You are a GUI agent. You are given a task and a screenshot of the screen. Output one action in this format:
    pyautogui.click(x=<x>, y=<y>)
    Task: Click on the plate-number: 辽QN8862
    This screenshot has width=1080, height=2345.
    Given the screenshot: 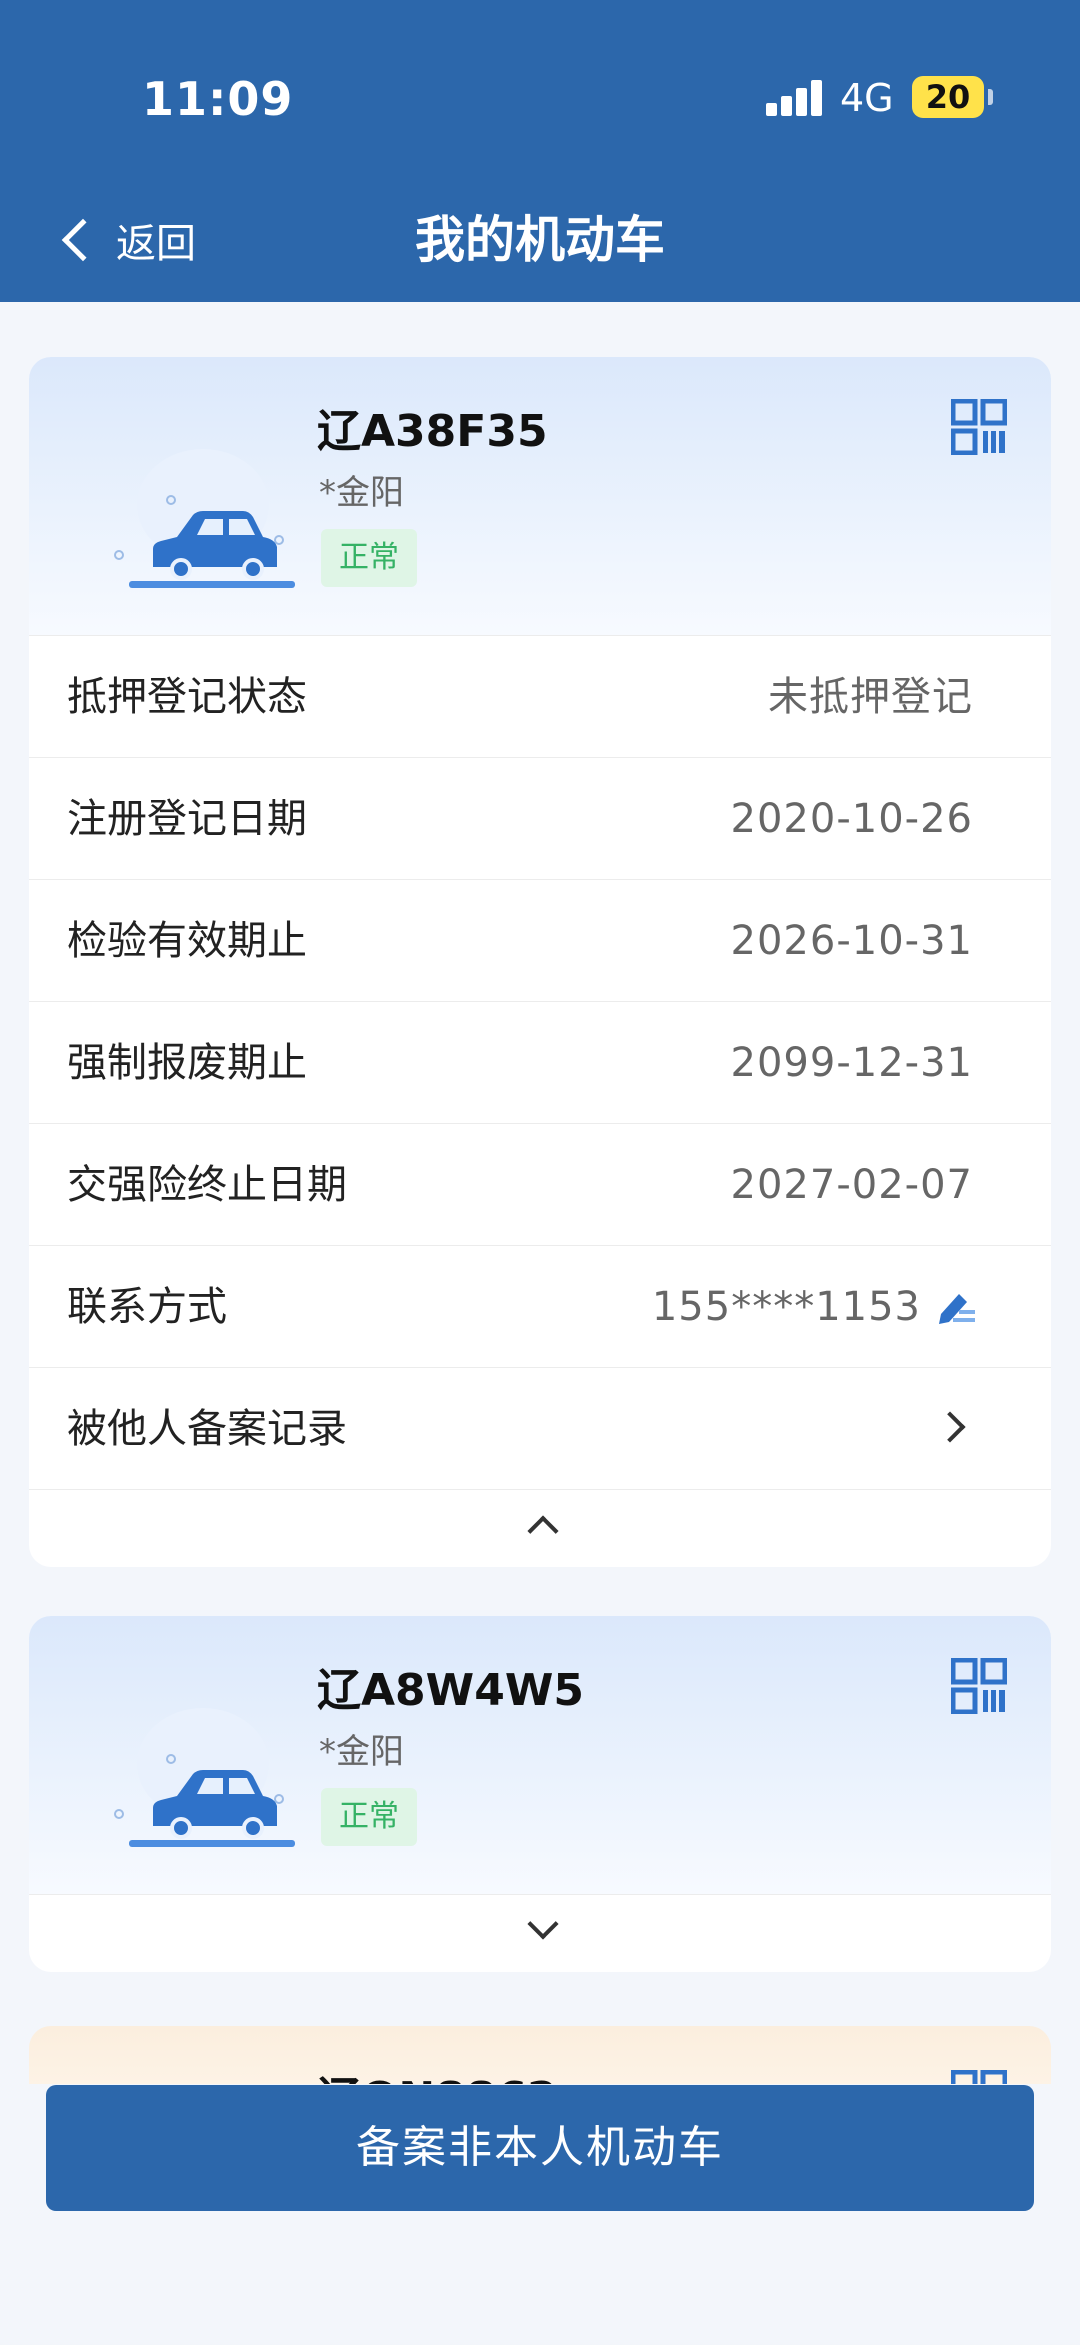 What is the action you would take?
    pyautogui.click(x=437, y=2074)
    